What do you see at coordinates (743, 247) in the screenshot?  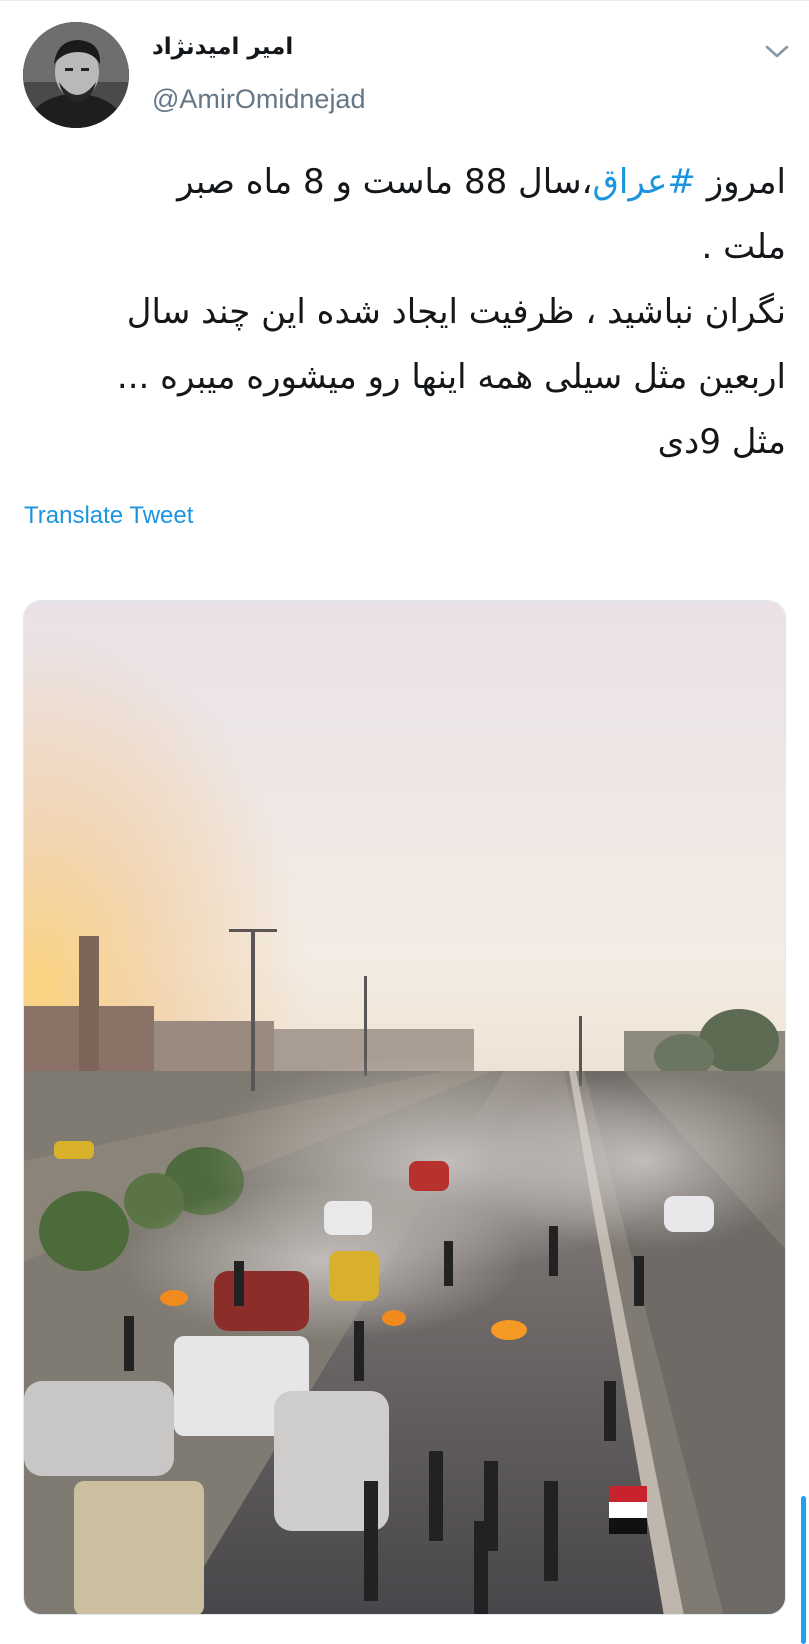 I see `tweet-line-2: ملت .` at bounding box center [743, 247].